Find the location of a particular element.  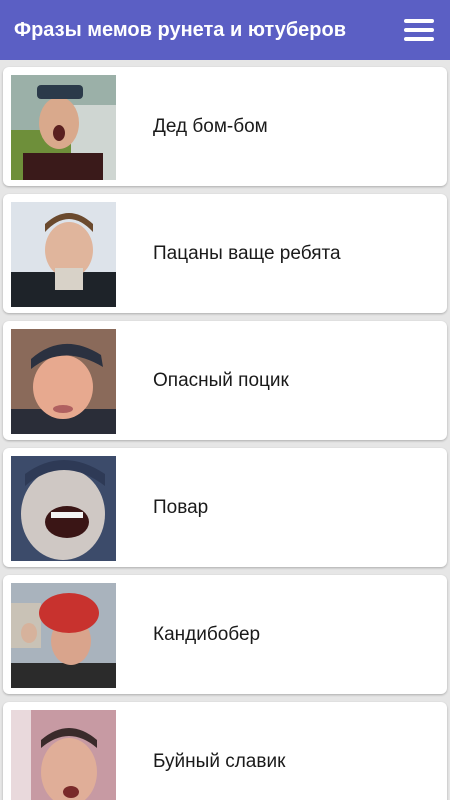

thumbnail-kandibober is located at coordinates (63, 635).